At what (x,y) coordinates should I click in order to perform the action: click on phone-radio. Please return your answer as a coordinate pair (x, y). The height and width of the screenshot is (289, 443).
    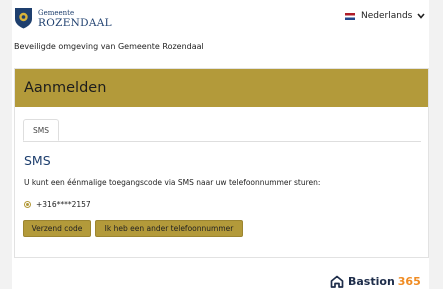
    Looking at the image, I should click on (27, 204).